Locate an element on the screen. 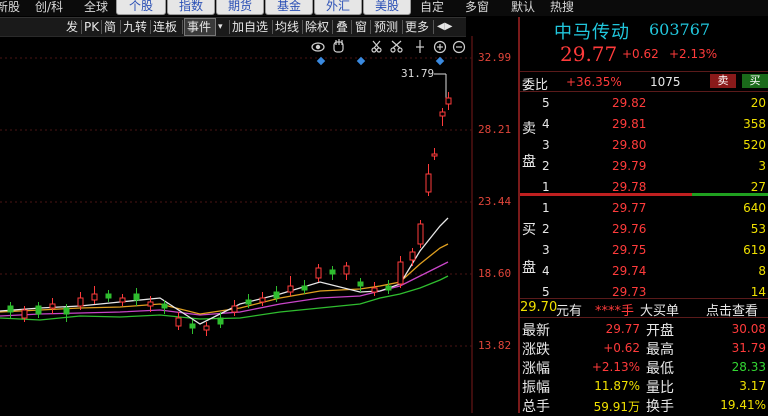  buy-button: 买 is located at coordinates (755, 81).